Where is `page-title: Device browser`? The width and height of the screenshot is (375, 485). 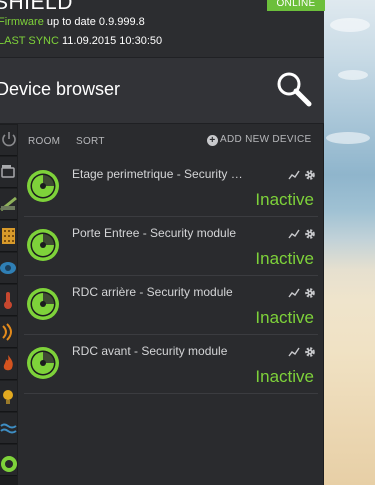 page-title: Device browser is located at coordinates (60, 89).